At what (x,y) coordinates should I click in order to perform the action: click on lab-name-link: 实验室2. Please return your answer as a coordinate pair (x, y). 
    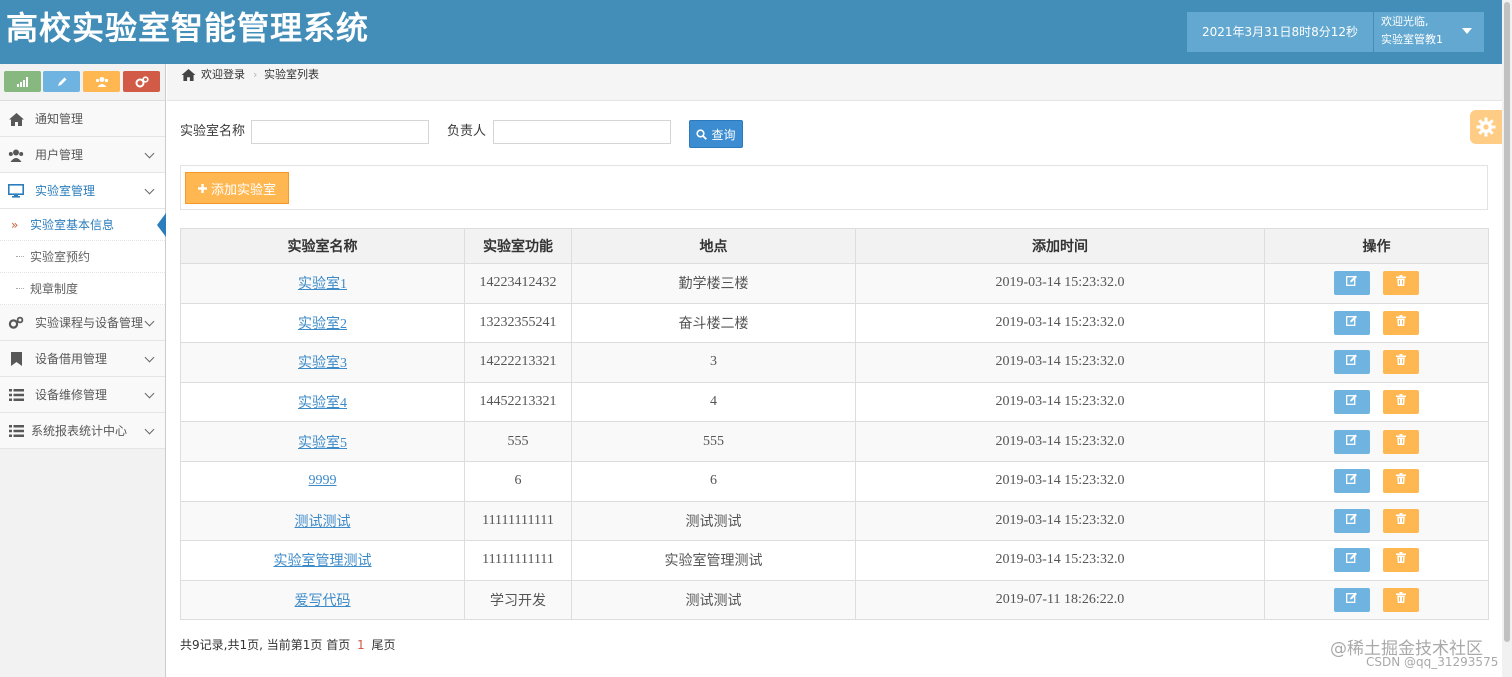
    Looking at the image, I should click on (322, 324).